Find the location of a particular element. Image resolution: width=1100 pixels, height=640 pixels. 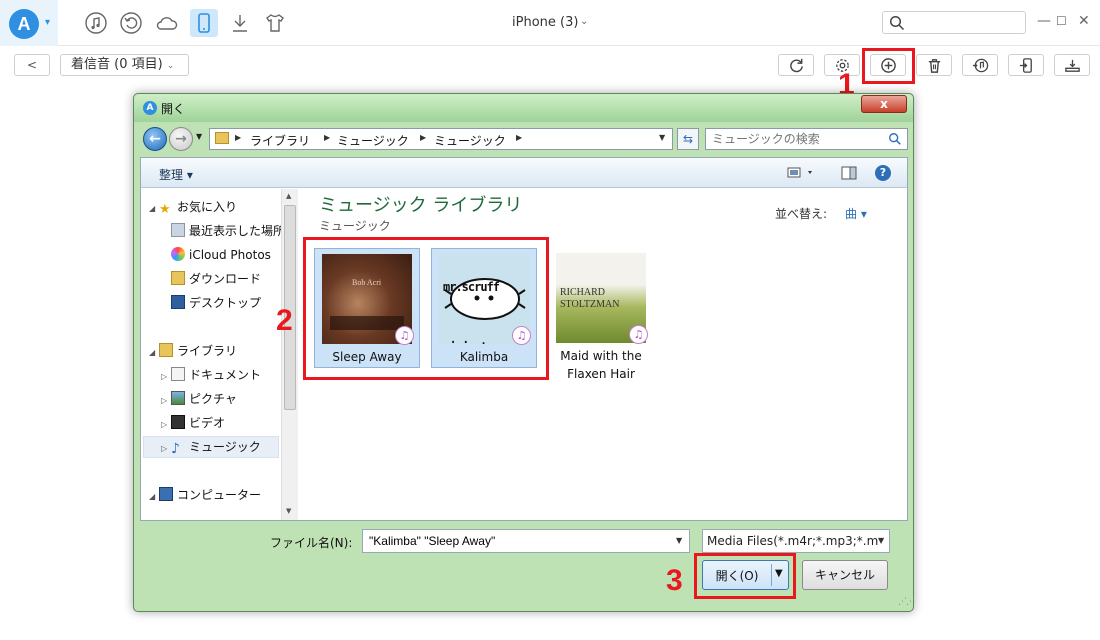

scroll-up-icon: ▲ is located at coordinates (288, 196).